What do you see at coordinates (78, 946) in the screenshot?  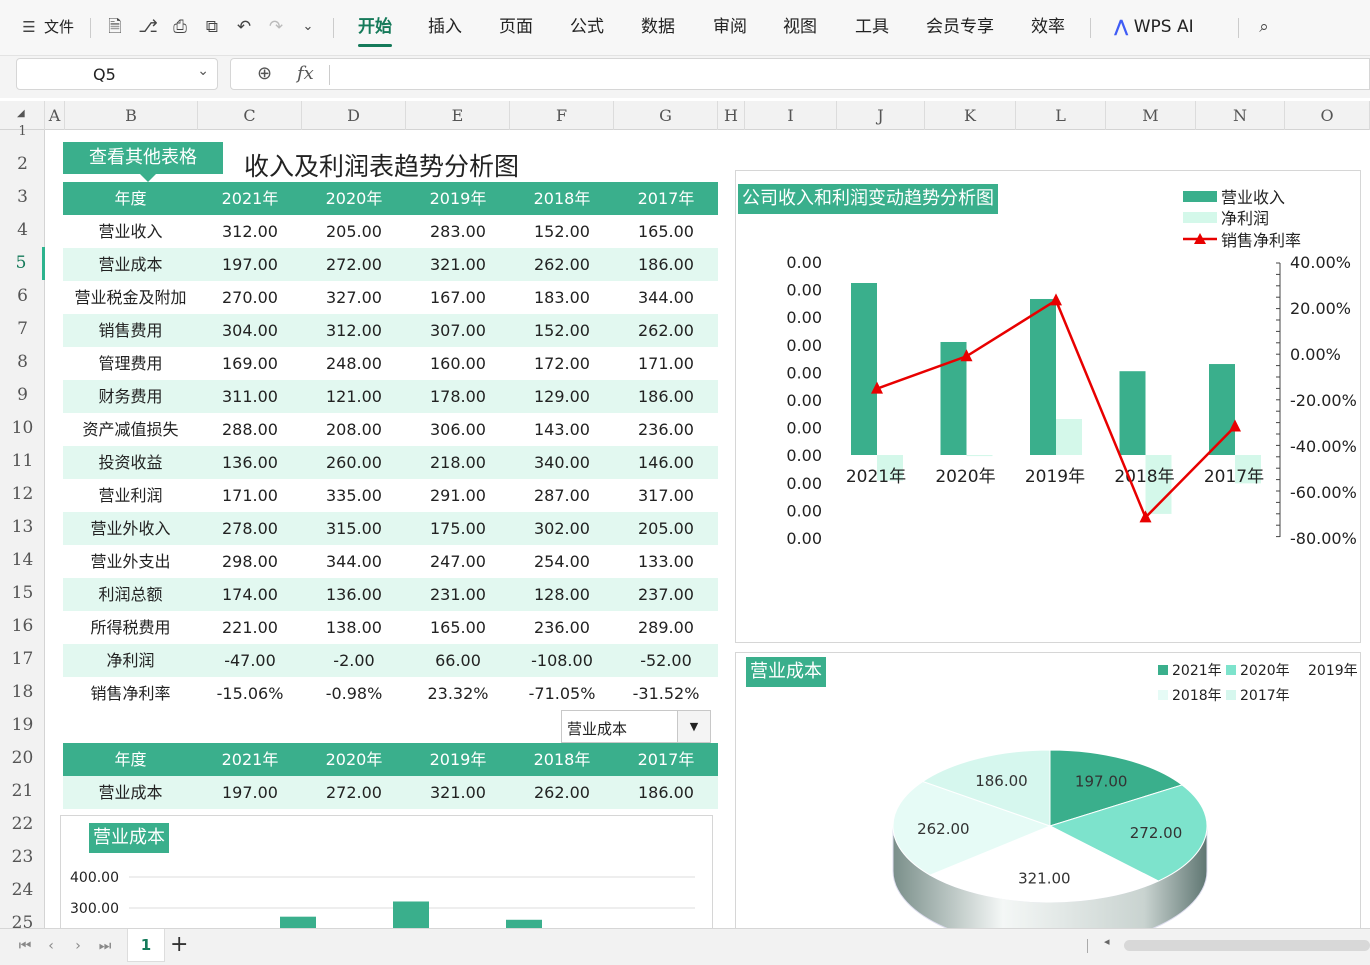 I see `next-sheet-icon: ›` at bounding box center [78, 946].